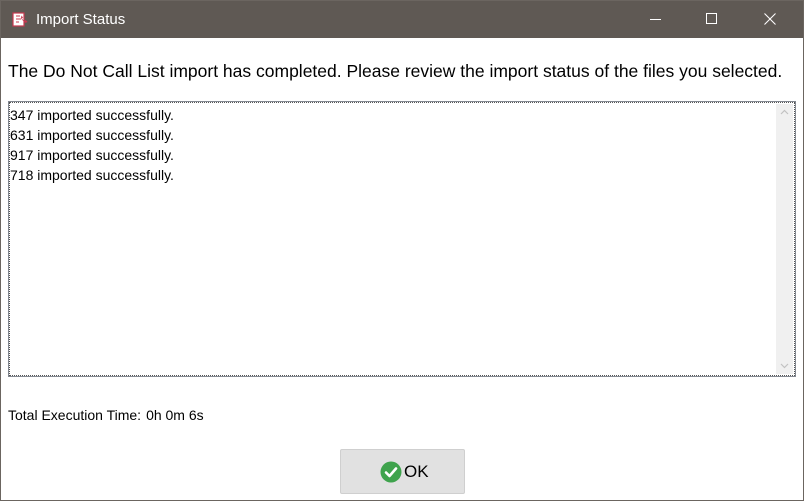 The image size is (804, 501). I want to click on close-button, so click(771, 19).